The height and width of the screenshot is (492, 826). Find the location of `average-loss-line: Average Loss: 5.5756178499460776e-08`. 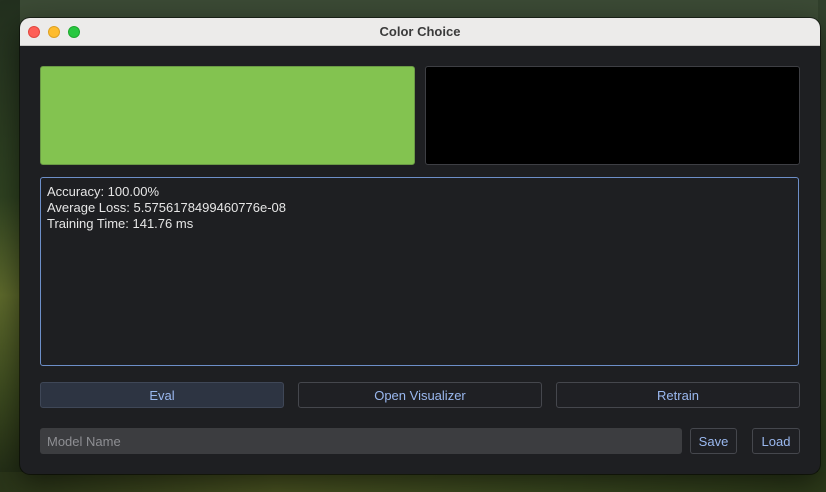

average-loss-line: Average Loss: 5.5756178499460776e-08 is located at coordinates (167, 207).